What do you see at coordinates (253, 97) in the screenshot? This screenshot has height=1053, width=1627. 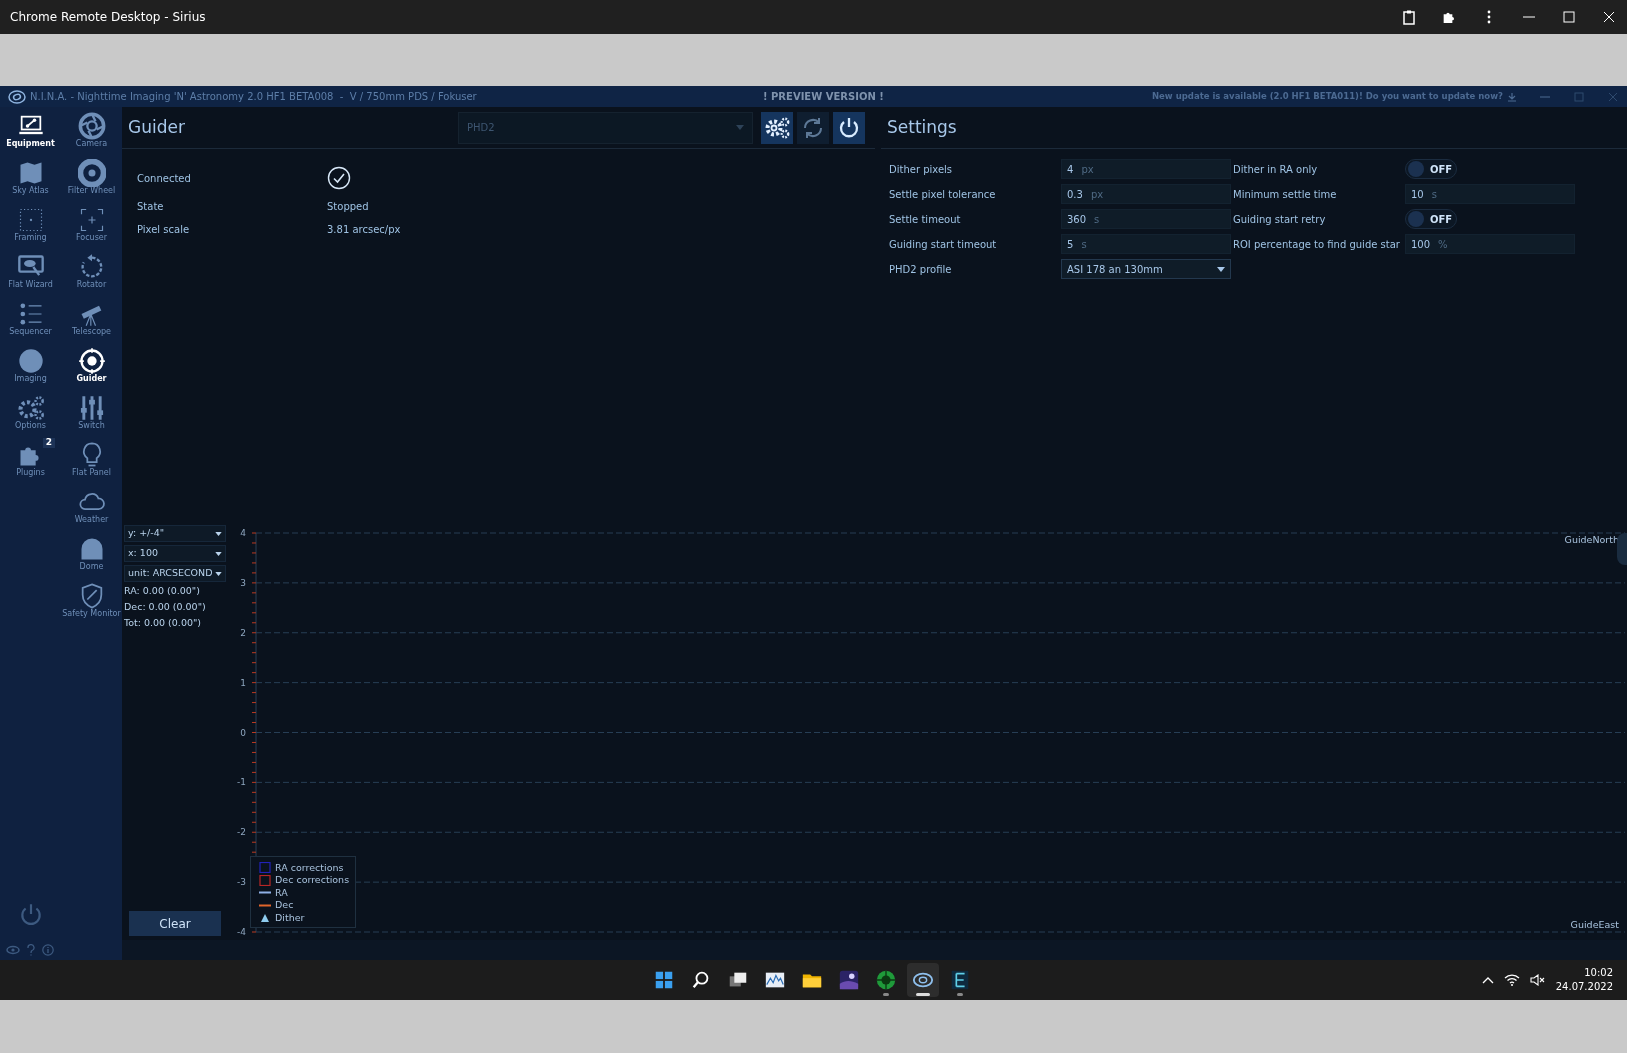 I see `app-title: N.I.N.A. - Nighttime Imaging 'N' Astronomy 2.0 HF1 BETA008 - V / 750mm PDS / Fokuser` at bounding box center [253, 97].